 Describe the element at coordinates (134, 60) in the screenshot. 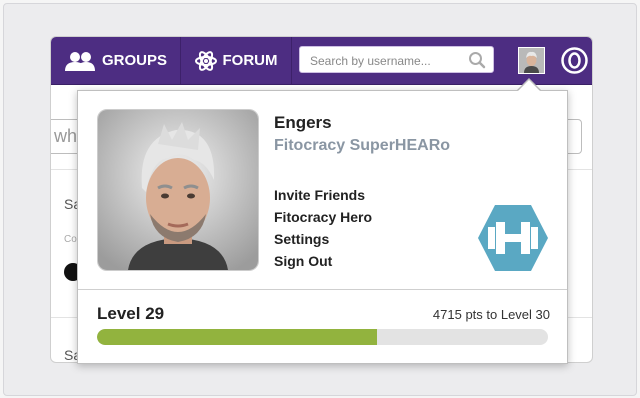

I see `nav-groups-label: GROUPS` at that location.